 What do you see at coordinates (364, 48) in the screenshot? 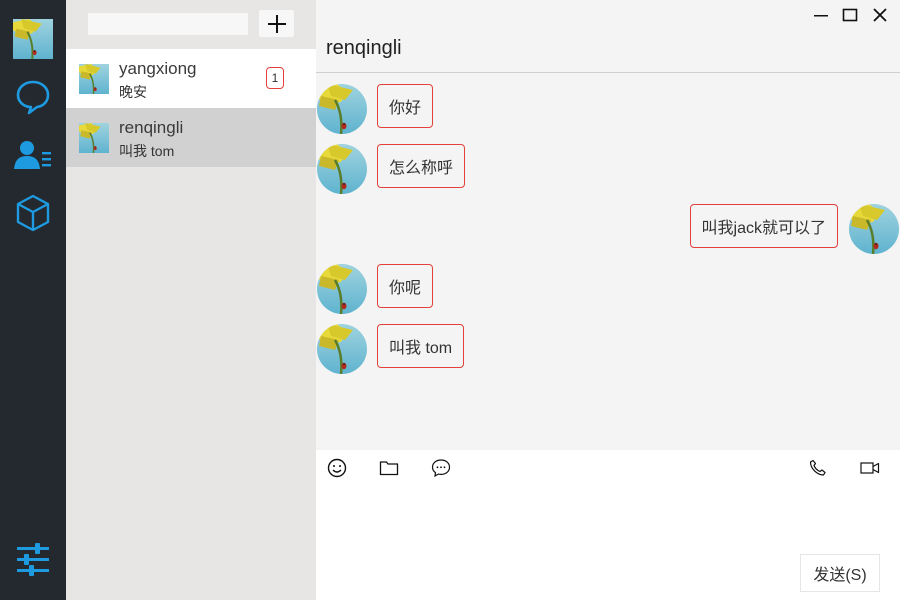
I see `chat-title: renqingli` at bounding box center [364, 48].